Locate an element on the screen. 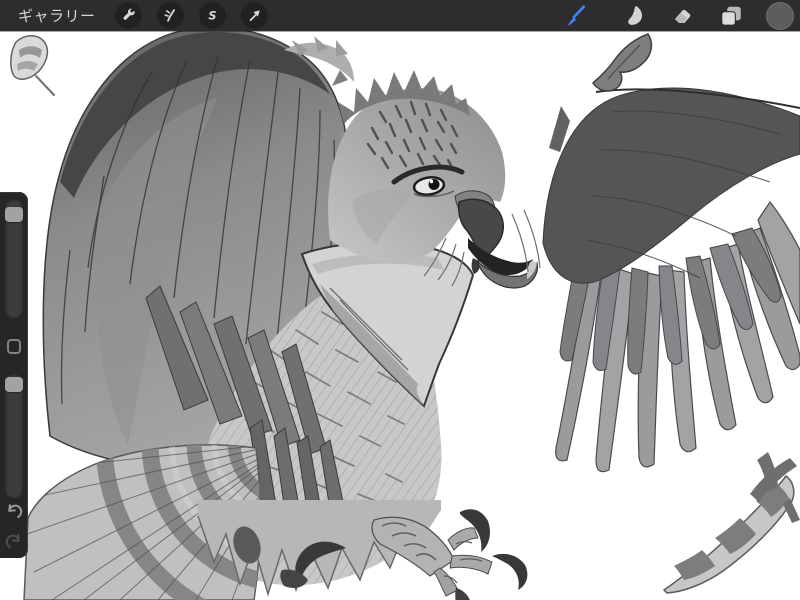 Image resolution: width=800 pixels, height=600 pixels. paint-tool-button is located at coordinates (575, 16).